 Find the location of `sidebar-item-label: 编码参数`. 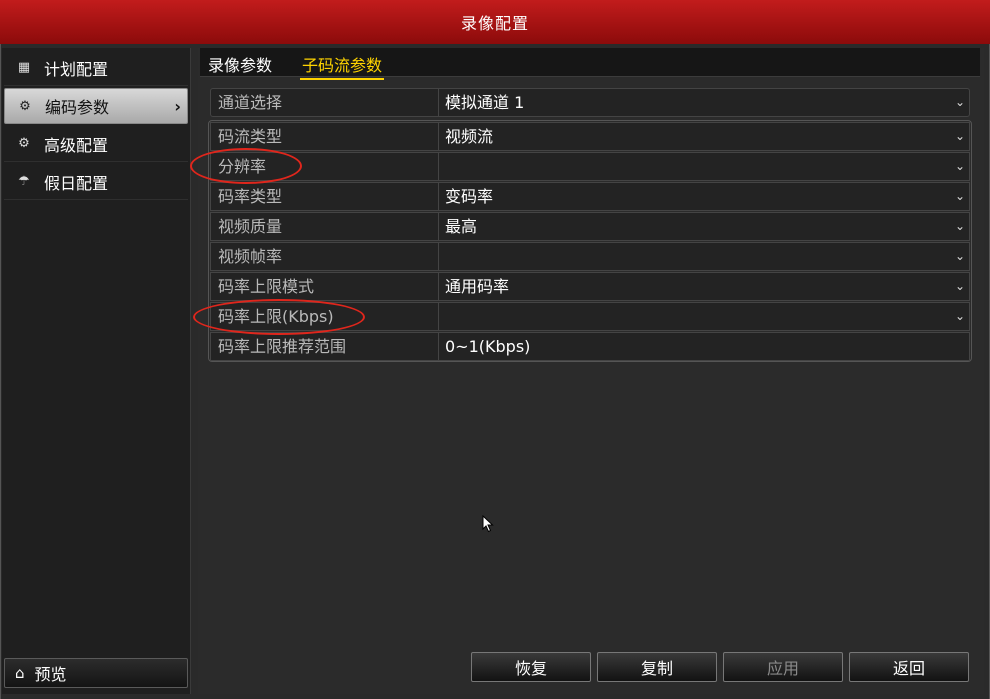

sidebar-item-label: 编码参数 is located at coordinates (77, 107).